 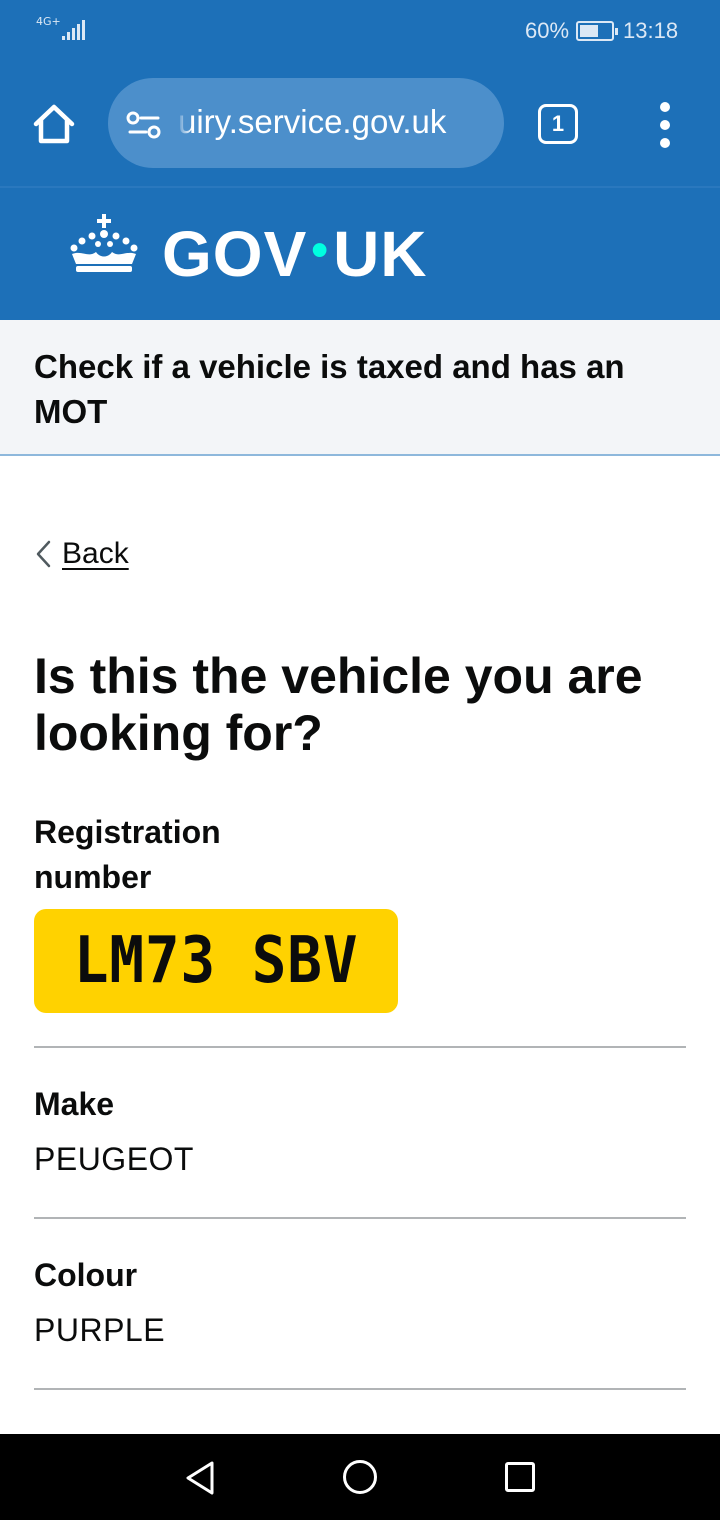 I want to click on page-title: Is this the vehicle you are looking for?, so click(x=338, y=704).